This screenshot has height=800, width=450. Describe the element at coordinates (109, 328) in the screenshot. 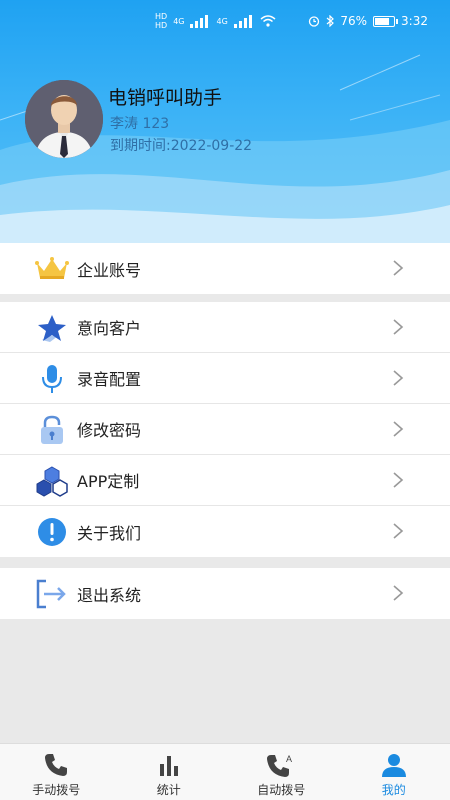

I see `menu-label: 意向客户` at that location.